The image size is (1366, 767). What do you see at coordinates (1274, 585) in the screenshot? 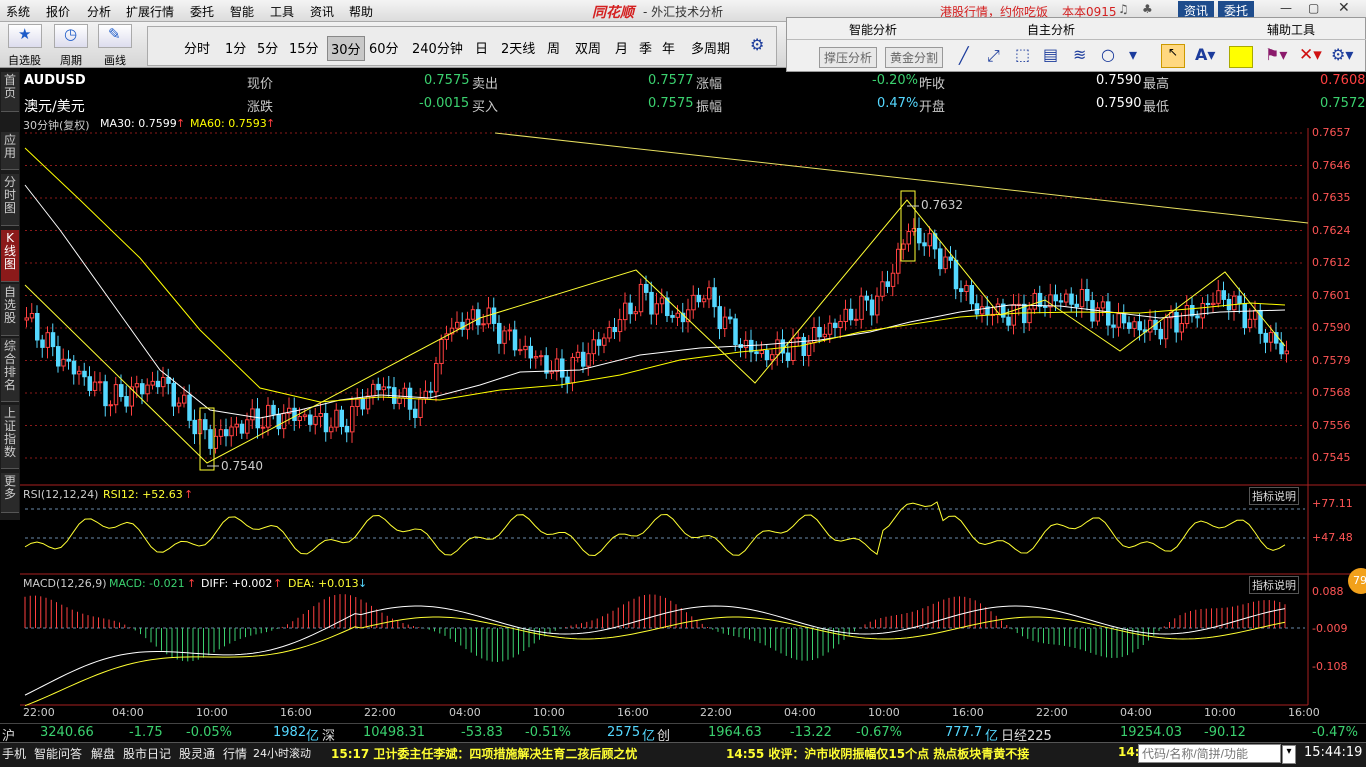
I see `macd-help-button: 指标说明` at bounding box center [1274, 585].